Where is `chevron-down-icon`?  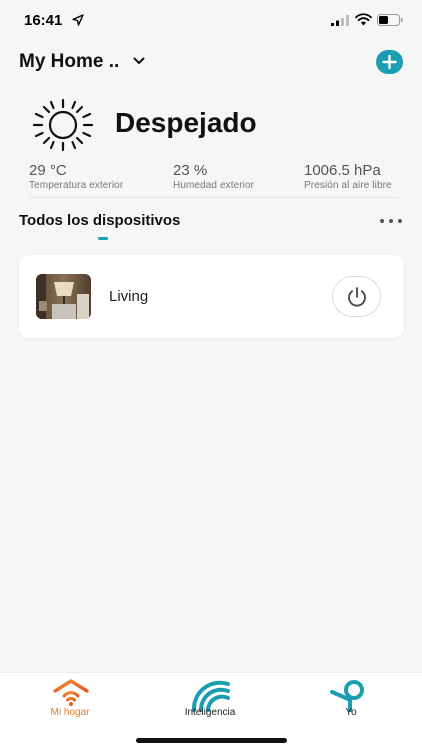
chevron-down-icon is located at coordinates (139, 61).